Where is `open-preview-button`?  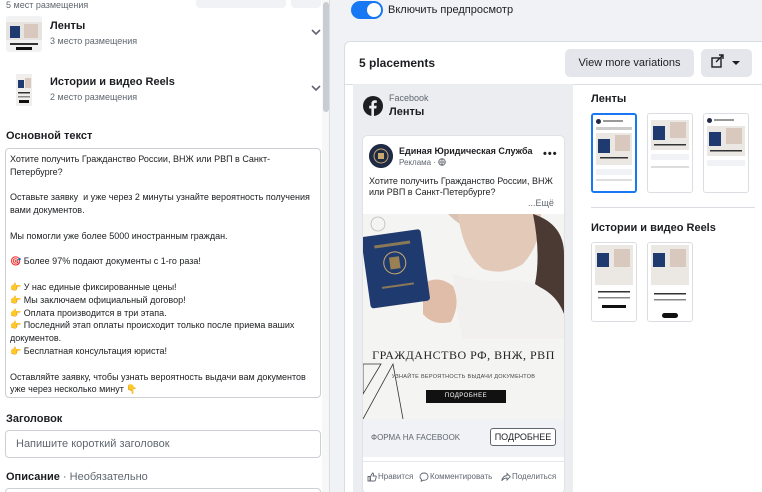
open-preview-button is located at coordinates (726, 63).